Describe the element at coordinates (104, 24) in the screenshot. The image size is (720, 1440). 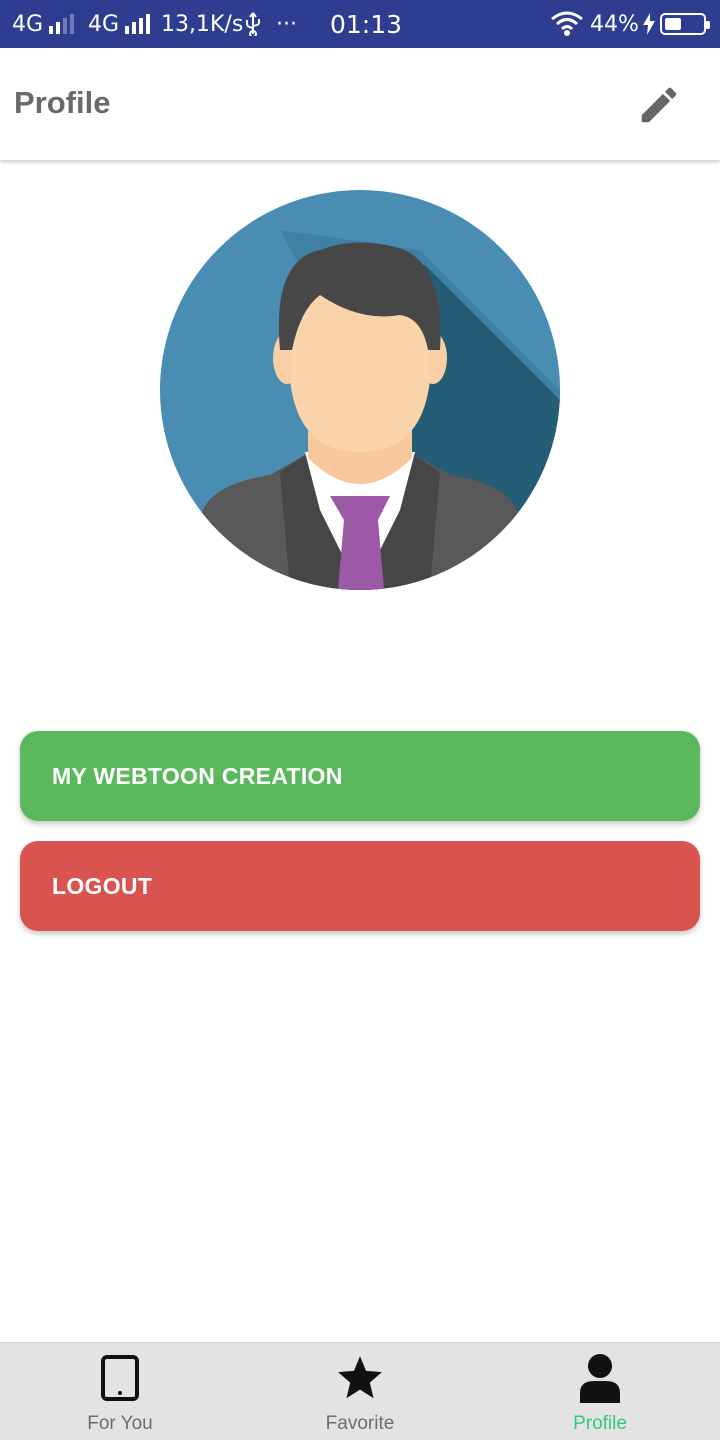
I see `network-type-2: 4G` at that location.